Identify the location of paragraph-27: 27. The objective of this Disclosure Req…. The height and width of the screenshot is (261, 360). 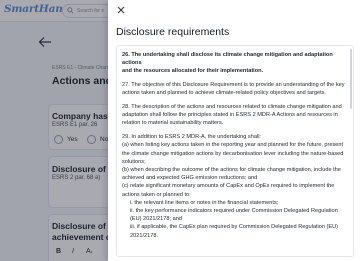
(235, 89).